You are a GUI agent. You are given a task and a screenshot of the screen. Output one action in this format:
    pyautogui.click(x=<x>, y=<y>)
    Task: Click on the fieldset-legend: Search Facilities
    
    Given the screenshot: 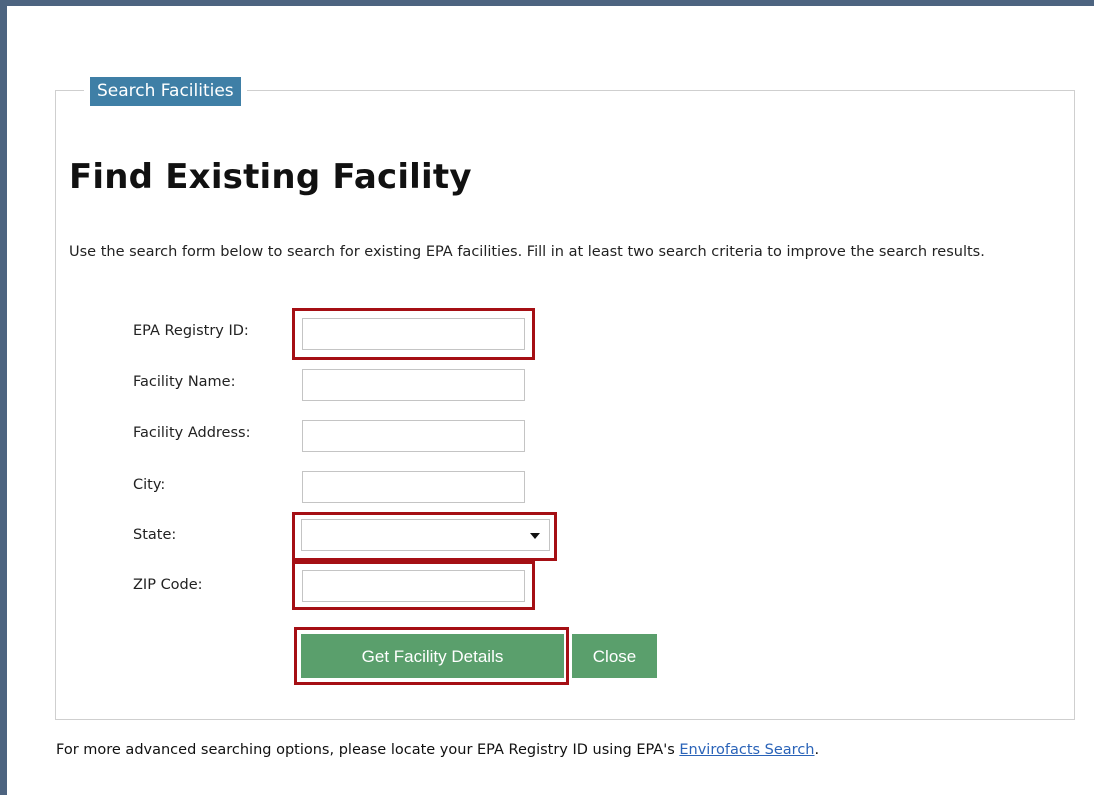 What is the action you would take?
    pyautogui.click(x=165, y=91)
    